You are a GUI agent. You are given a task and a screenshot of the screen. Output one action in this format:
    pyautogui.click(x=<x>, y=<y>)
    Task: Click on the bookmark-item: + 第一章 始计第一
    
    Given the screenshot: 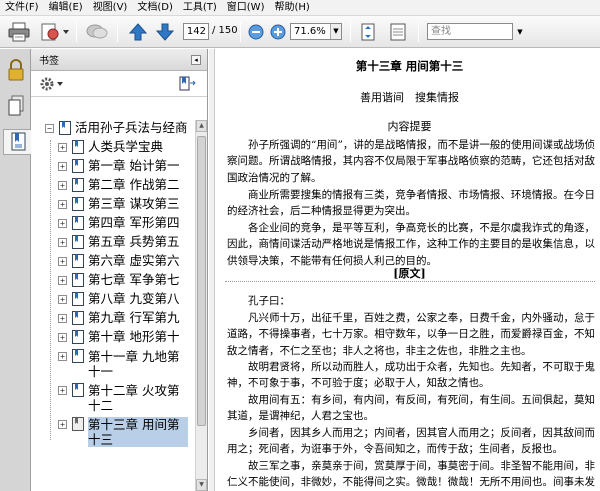 What is the action you would take?
    pyautogui.click(x=118, y=166)
    